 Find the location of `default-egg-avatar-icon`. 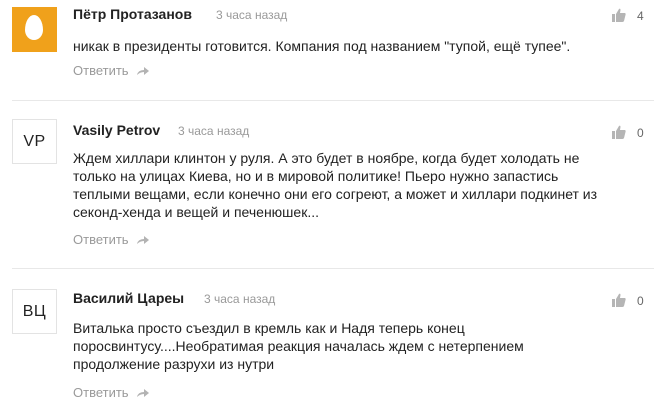

default-egg-avatar-icon is located at coordinates (34, 27).